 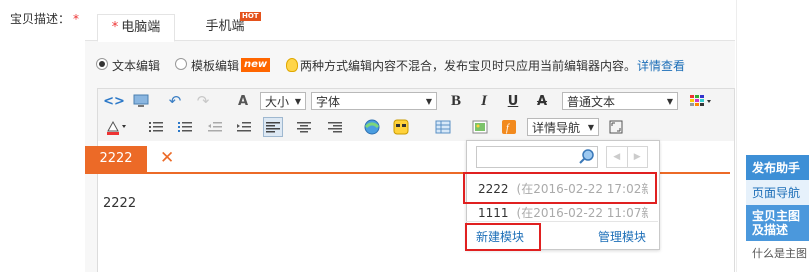 I want to click on detail-nav-select: 详情导航 ▼, so click(x=563, y=127).